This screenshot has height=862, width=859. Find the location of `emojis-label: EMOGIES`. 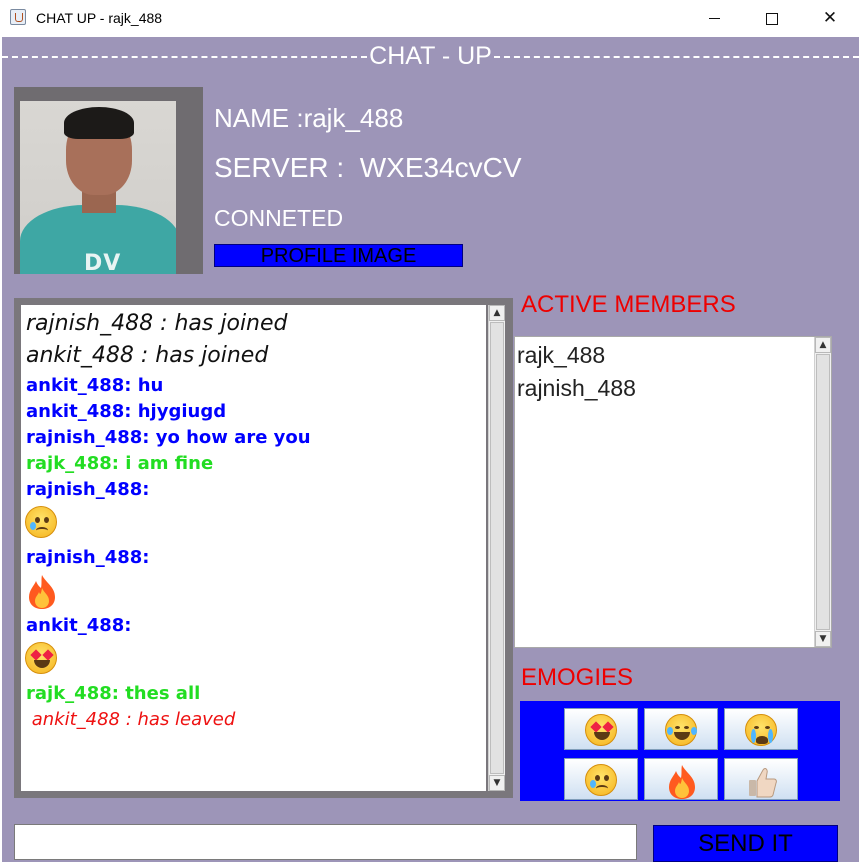

emojis-label: EMOGIES is located at coordinates (577, 677).